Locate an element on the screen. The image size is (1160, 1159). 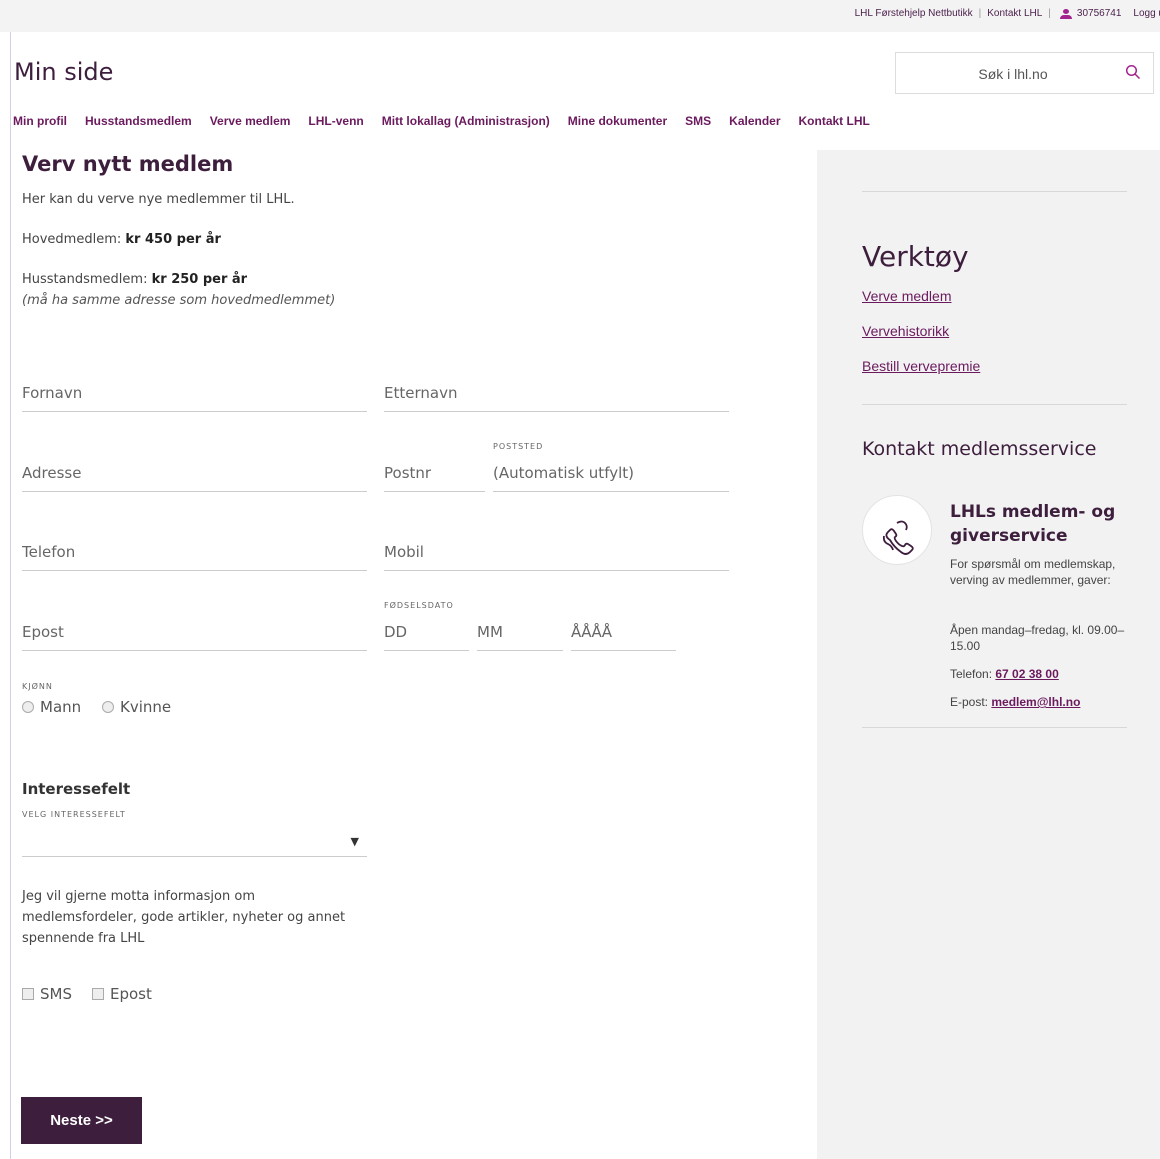
sidebar-title: Verktøy is located at coordinates (915, 256).